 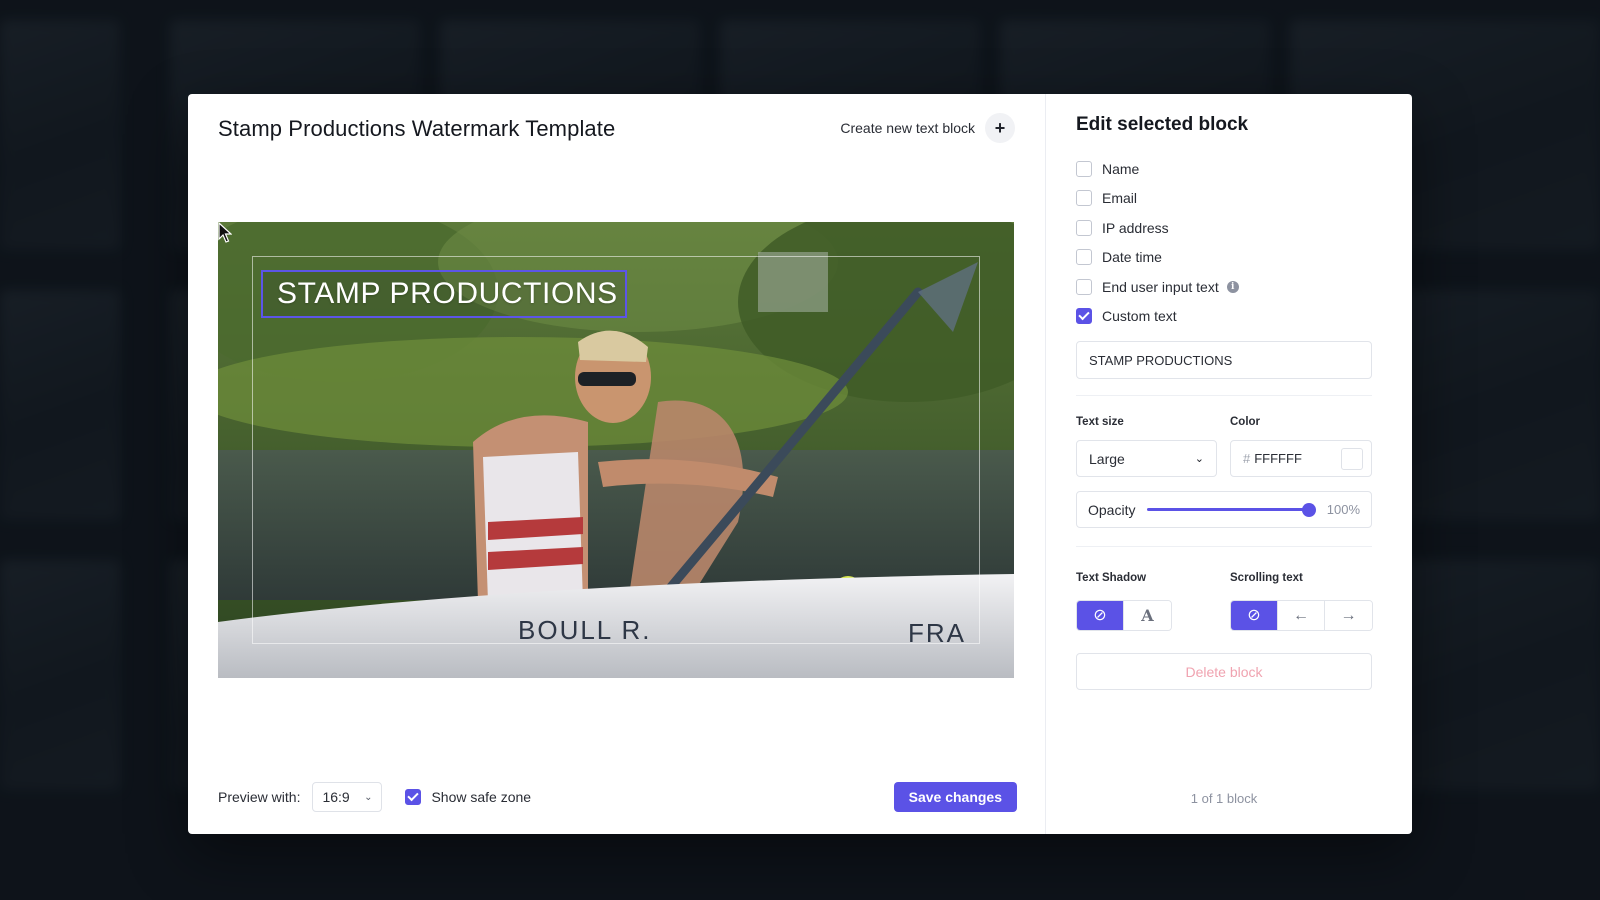 What do you see at coordinates (955, 797) in the screenshot?
I see `save-changes-button: Save changes` at bounding box center [955, 797].